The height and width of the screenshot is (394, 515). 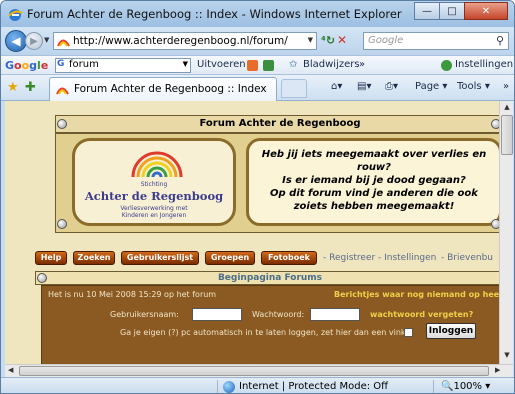 What do you see at coordinates (160, 258) in the screenshot?
I see `memberlist-button: Gebruikerslijst` at bounding box center [160, 258].